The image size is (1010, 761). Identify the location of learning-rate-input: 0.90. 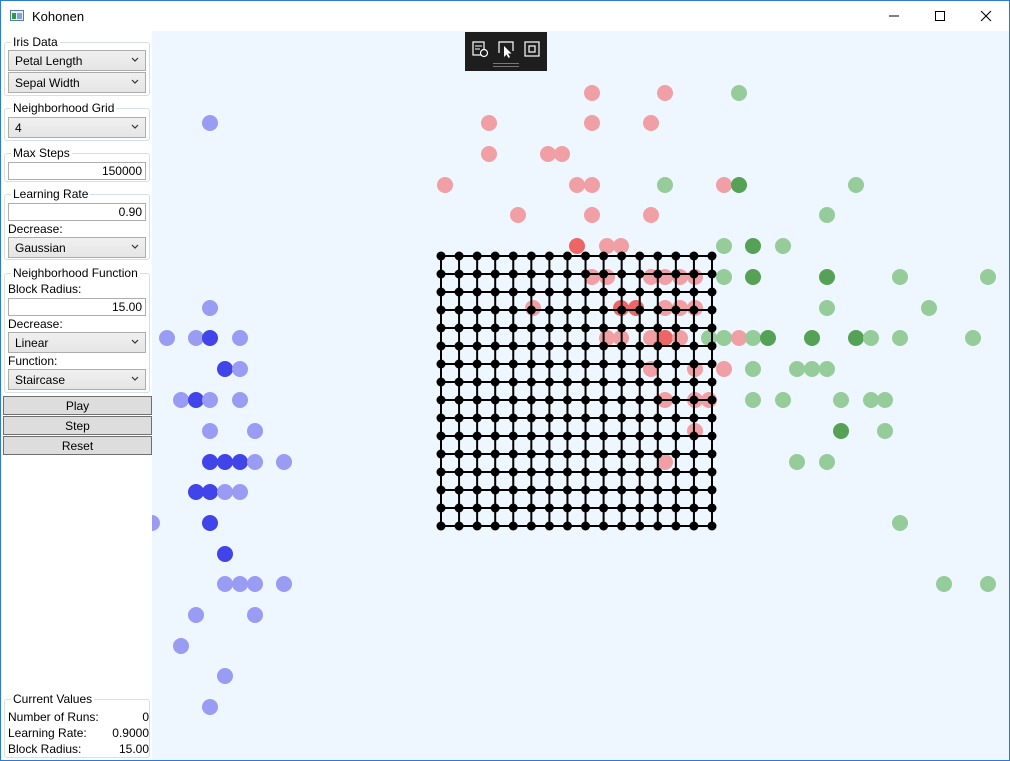
(77, 212).